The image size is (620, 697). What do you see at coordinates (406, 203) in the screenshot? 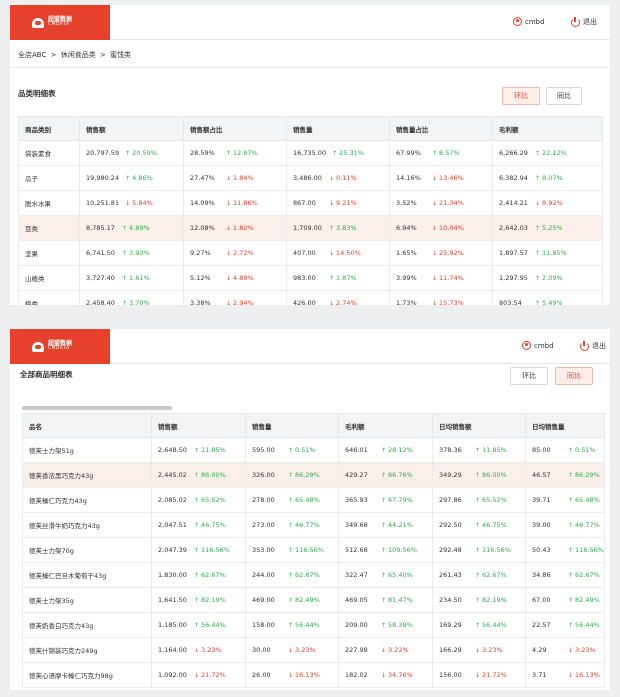
I see `metric-value: 3.52%` at bounding box center [406, 203].